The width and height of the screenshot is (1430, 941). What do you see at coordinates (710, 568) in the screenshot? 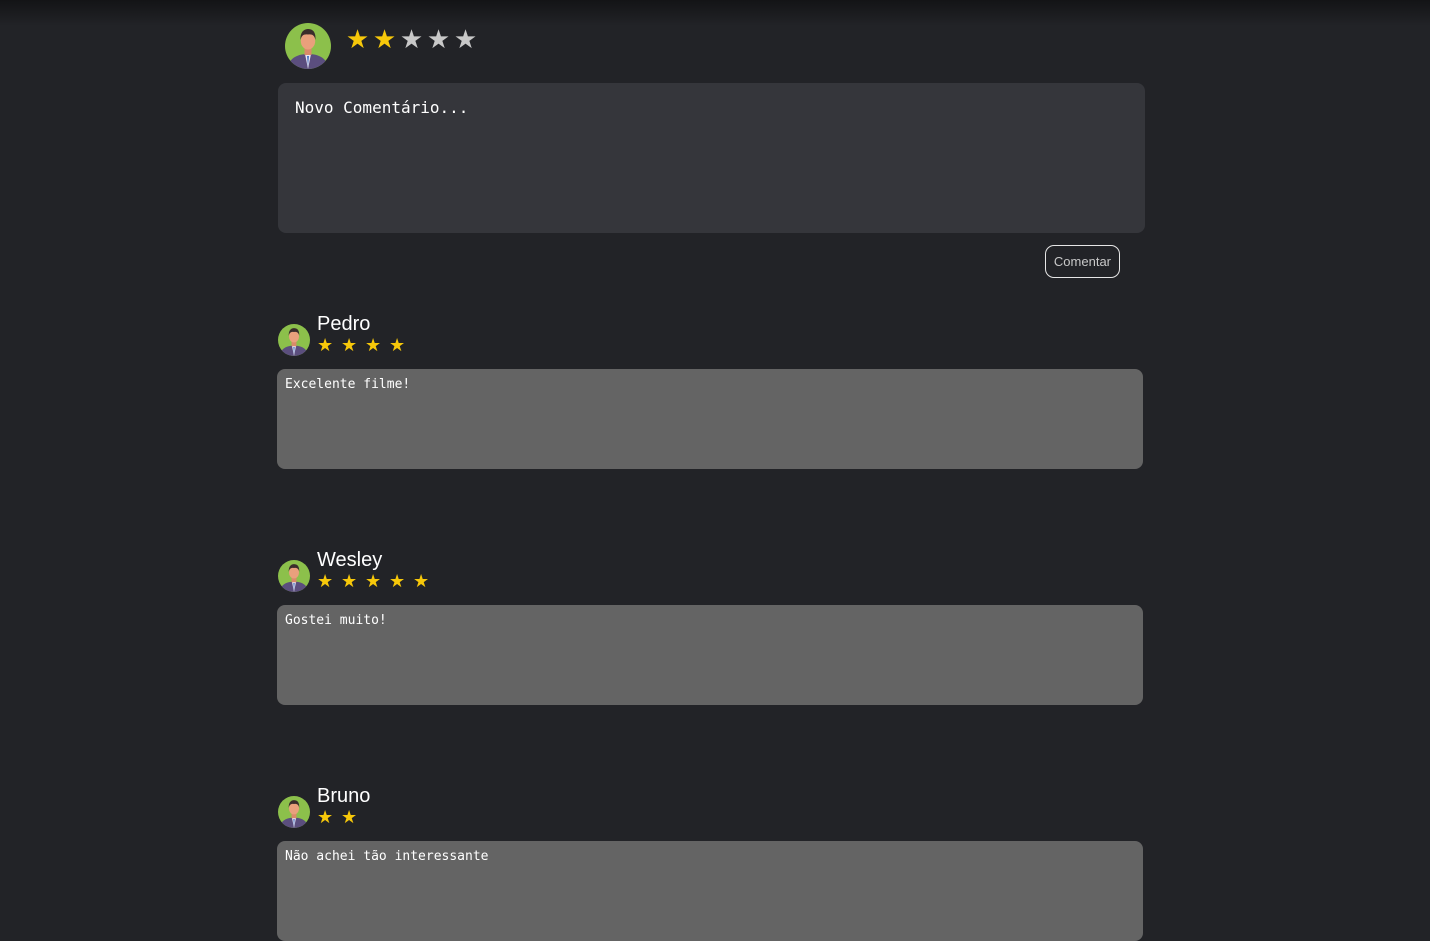
I see `comment-header: Wesley ★ ★ ★ ★ ★` at bounding box center [710, 568].